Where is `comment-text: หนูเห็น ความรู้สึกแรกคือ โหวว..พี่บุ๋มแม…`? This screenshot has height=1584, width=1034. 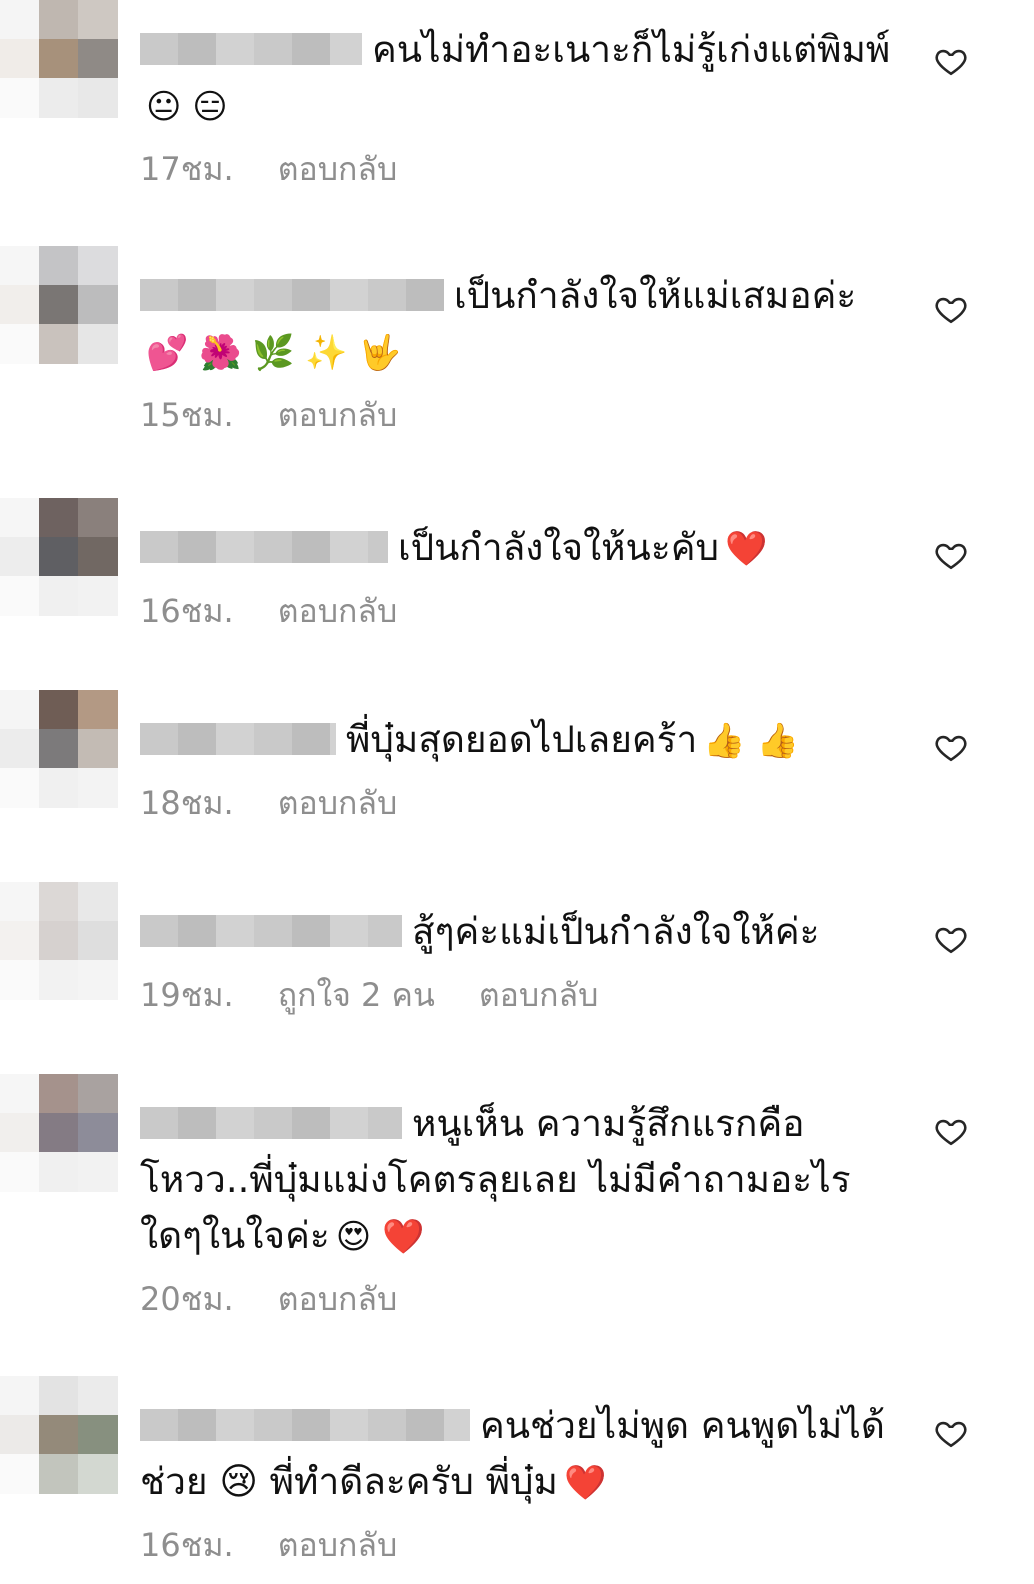 comment-text: หนูเห็น ความรู้สึกแรกคือ โหวว..พี่บุ๋มแม… is located at coordinates (495, 1179).